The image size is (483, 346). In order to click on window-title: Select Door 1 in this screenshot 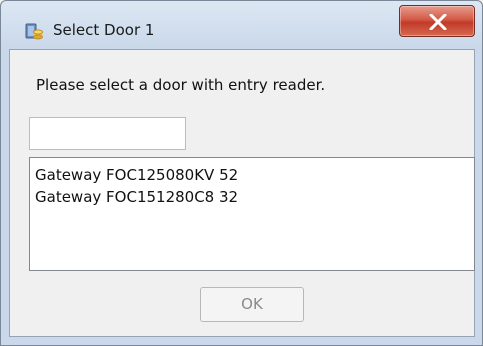, I will do `click(104, 30)`.